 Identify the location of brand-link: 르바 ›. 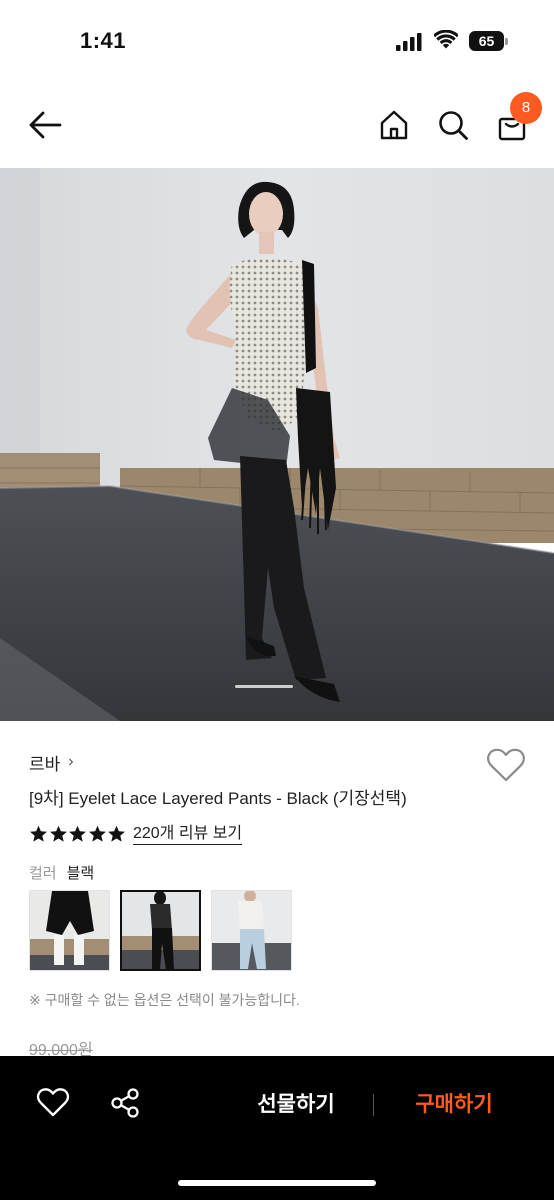
(51, 762).